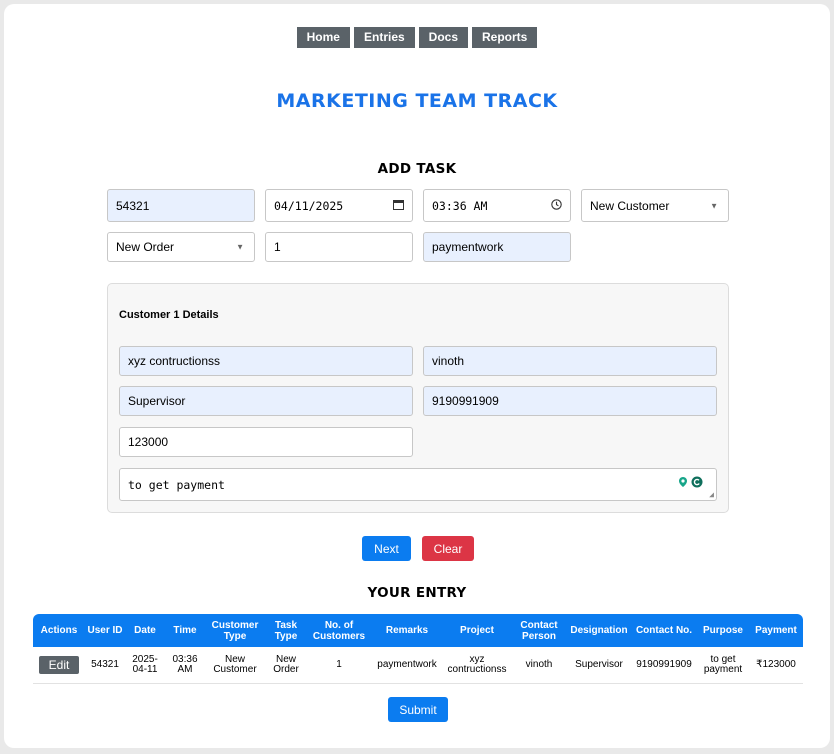 Image resolution: width=834 pixels, height=754 pixels. What do you see at coordinates (235, 630) in the screenshot?
I see `column-header: Customer Type` at bounding box center [235, 630].